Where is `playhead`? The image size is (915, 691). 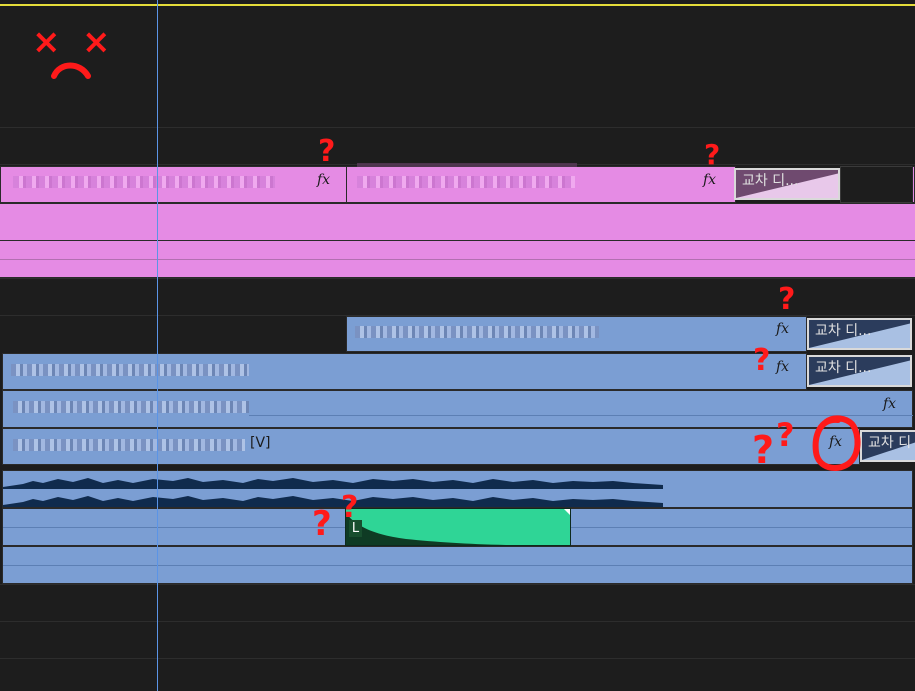 playhead is located at coordinates (157, 345).